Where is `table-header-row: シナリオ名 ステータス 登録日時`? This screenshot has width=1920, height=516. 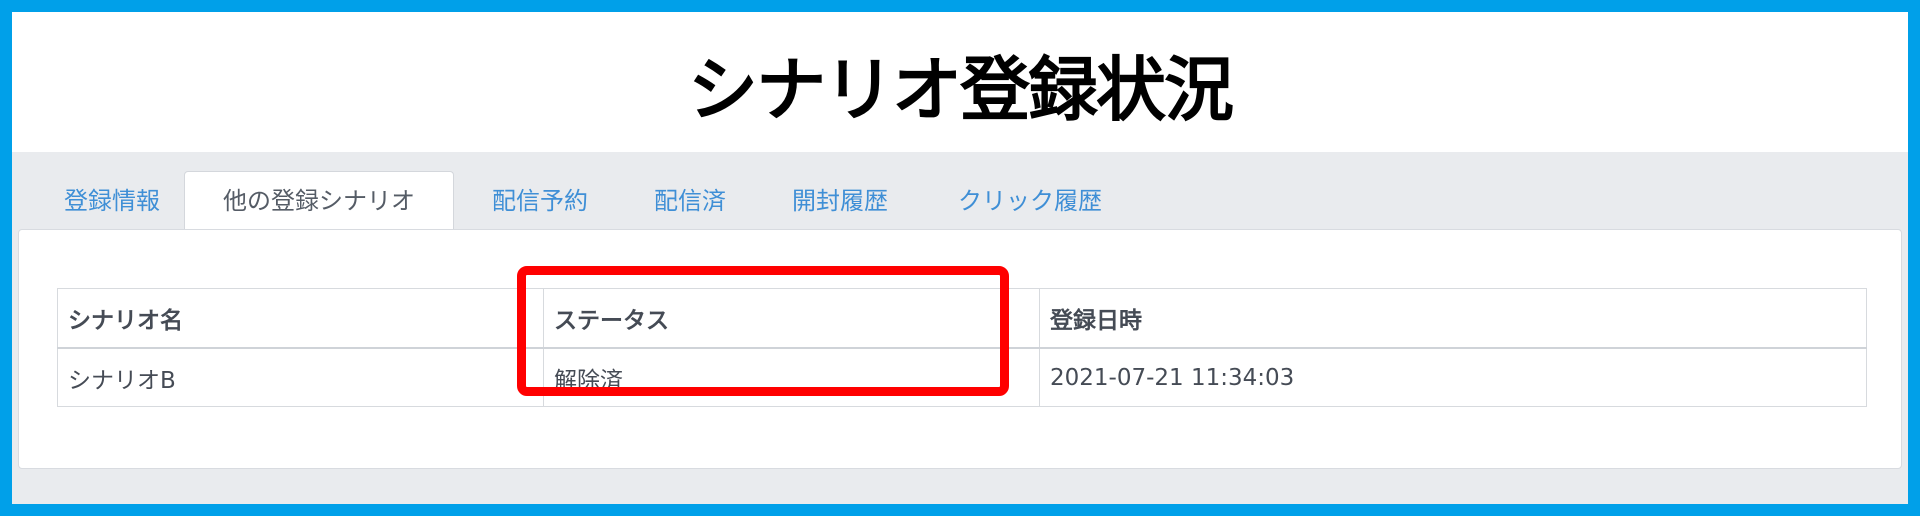 table-header-row: シナリオ名 ステータス 登録日時 is located at coordinates (962, 318).